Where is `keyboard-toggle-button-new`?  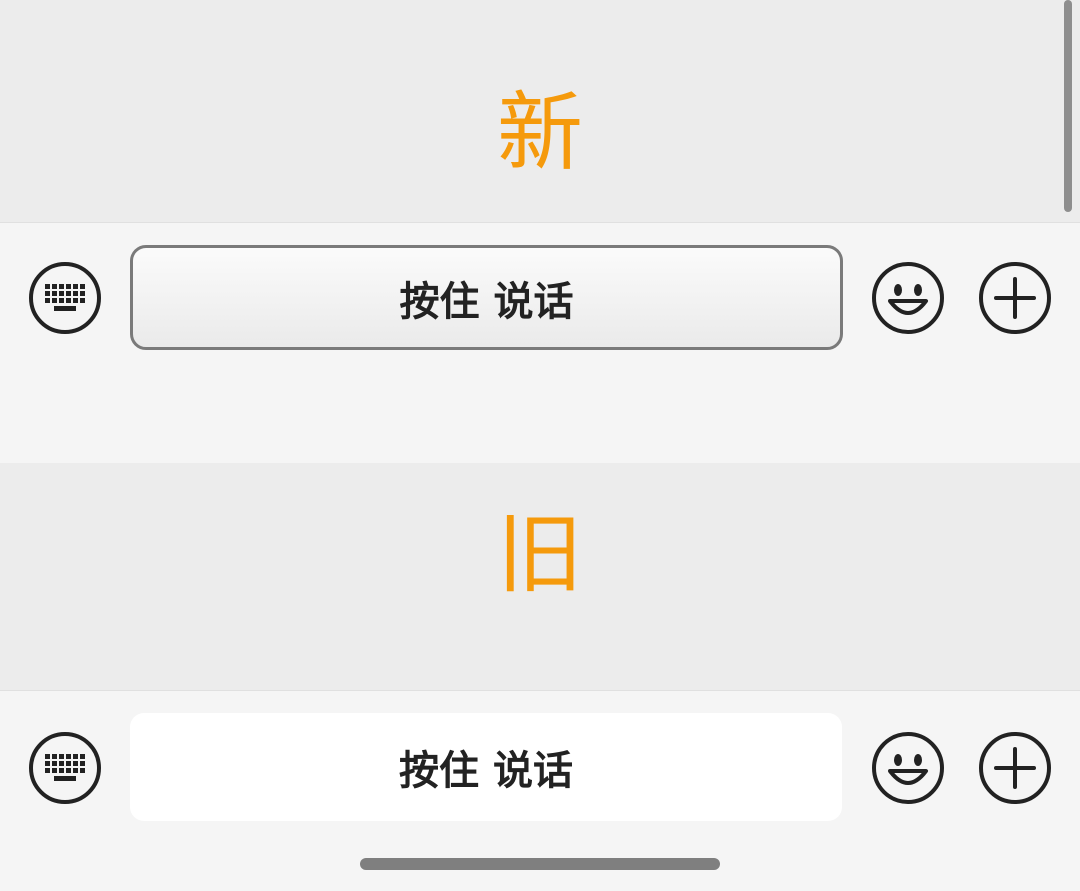
keyboard-toggle-button-new is located at coordinates (65, 298).